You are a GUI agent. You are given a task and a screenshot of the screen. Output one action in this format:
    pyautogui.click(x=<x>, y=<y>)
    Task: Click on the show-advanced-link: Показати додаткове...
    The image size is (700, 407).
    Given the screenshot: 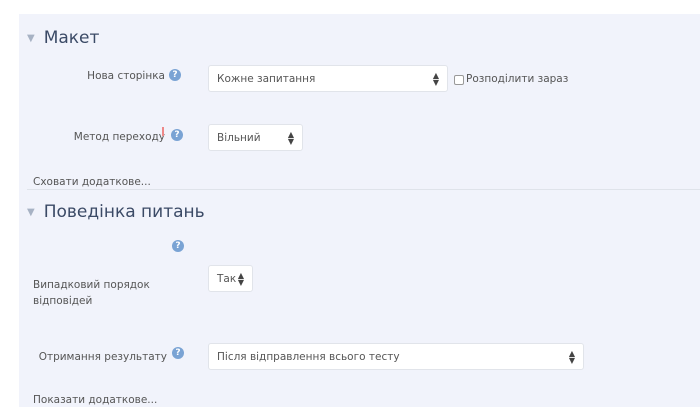 What is the action you would take?
    pyautogui.click(x=95, y=400)
    